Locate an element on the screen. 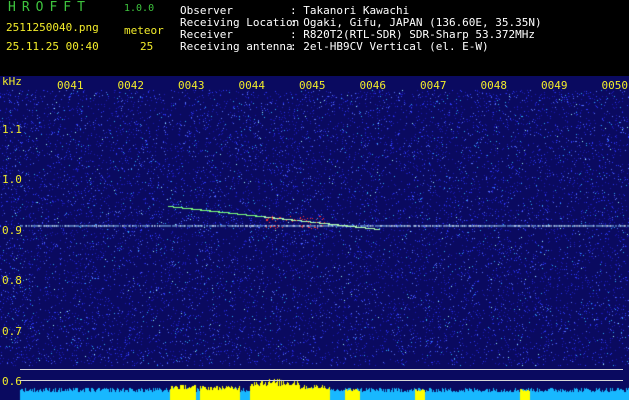 This screenshot has height=400, width=629. freq-label: 1.0 is located at coordinates (12, 179).